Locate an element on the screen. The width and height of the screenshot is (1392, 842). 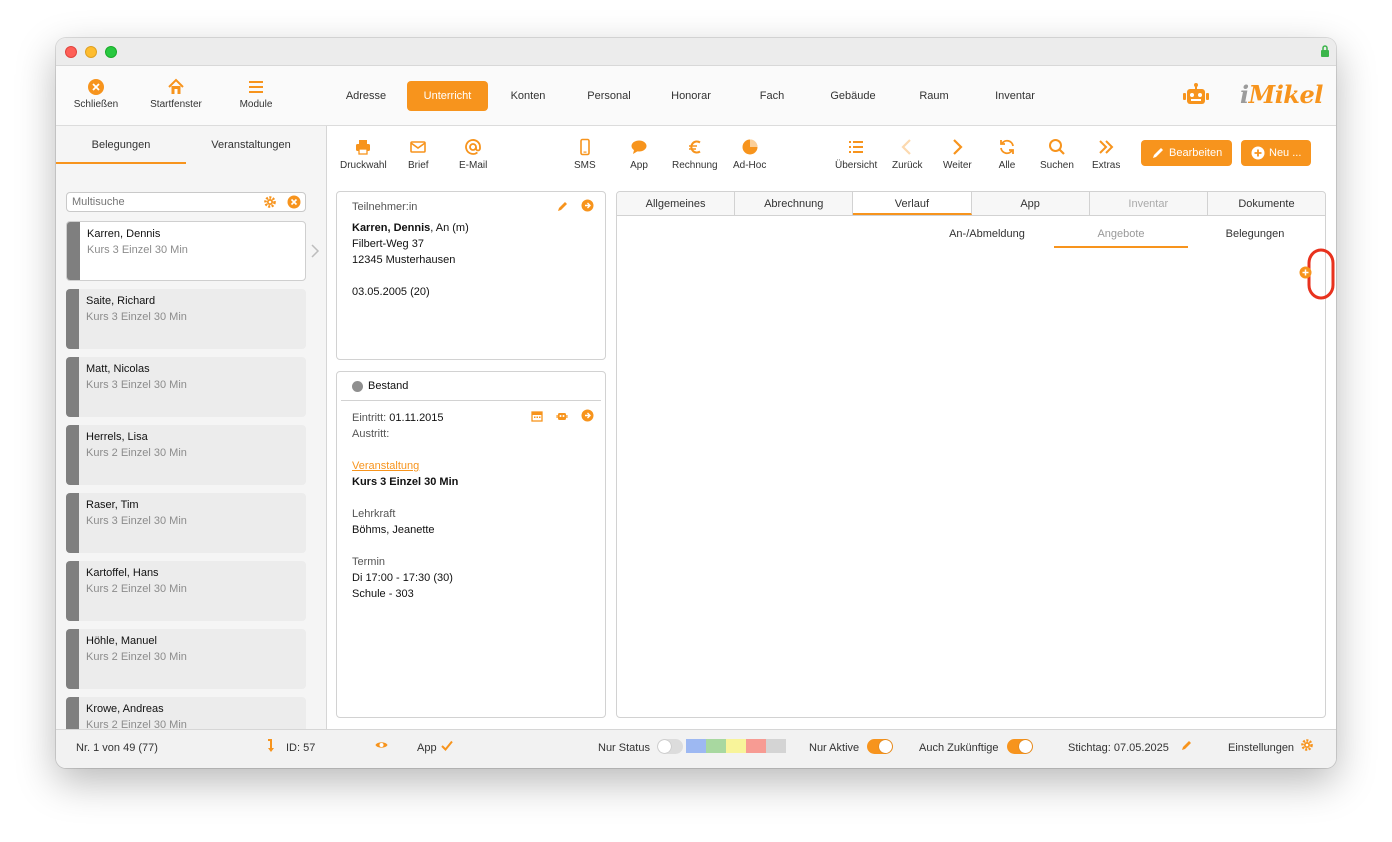
zoom-window-button is located at coordinates (111, 52).